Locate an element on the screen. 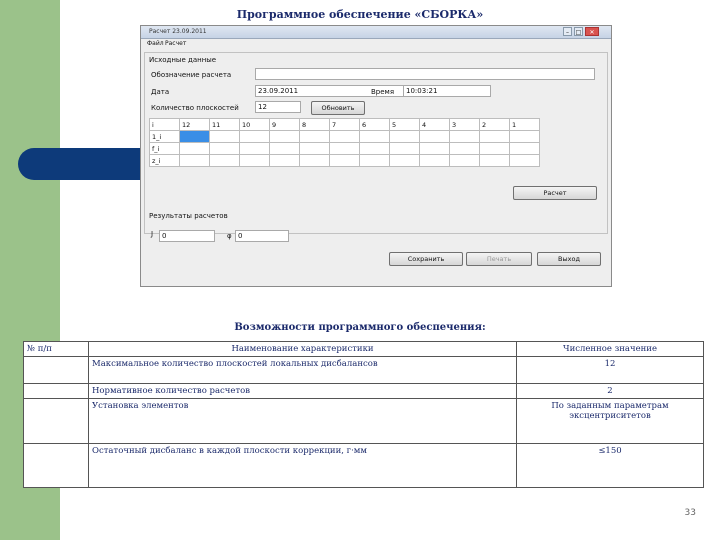 The height and width of the screenshot is (540, 720). refresh-button: Обновить is located at coordinates (338, 108).